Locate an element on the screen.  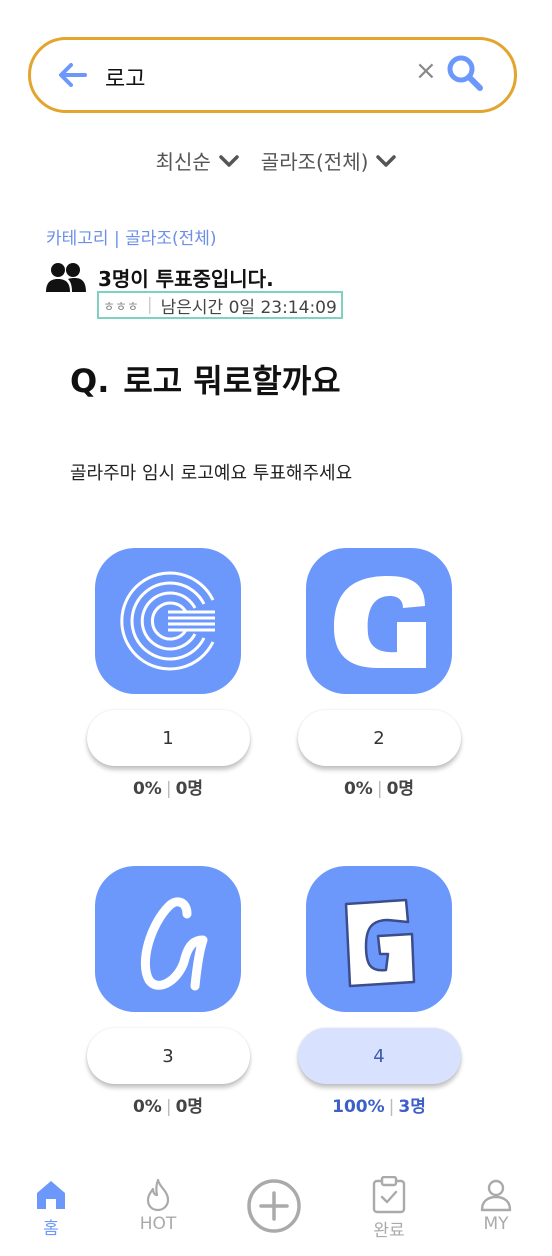
clear-icon: × is located at coordinates (426, 71).